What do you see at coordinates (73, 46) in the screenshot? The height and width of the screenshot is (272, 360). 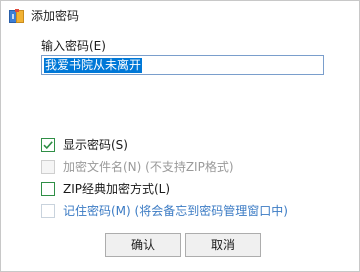 I see `password-label: 输入密码(E)` at bounding box center [73, 46].